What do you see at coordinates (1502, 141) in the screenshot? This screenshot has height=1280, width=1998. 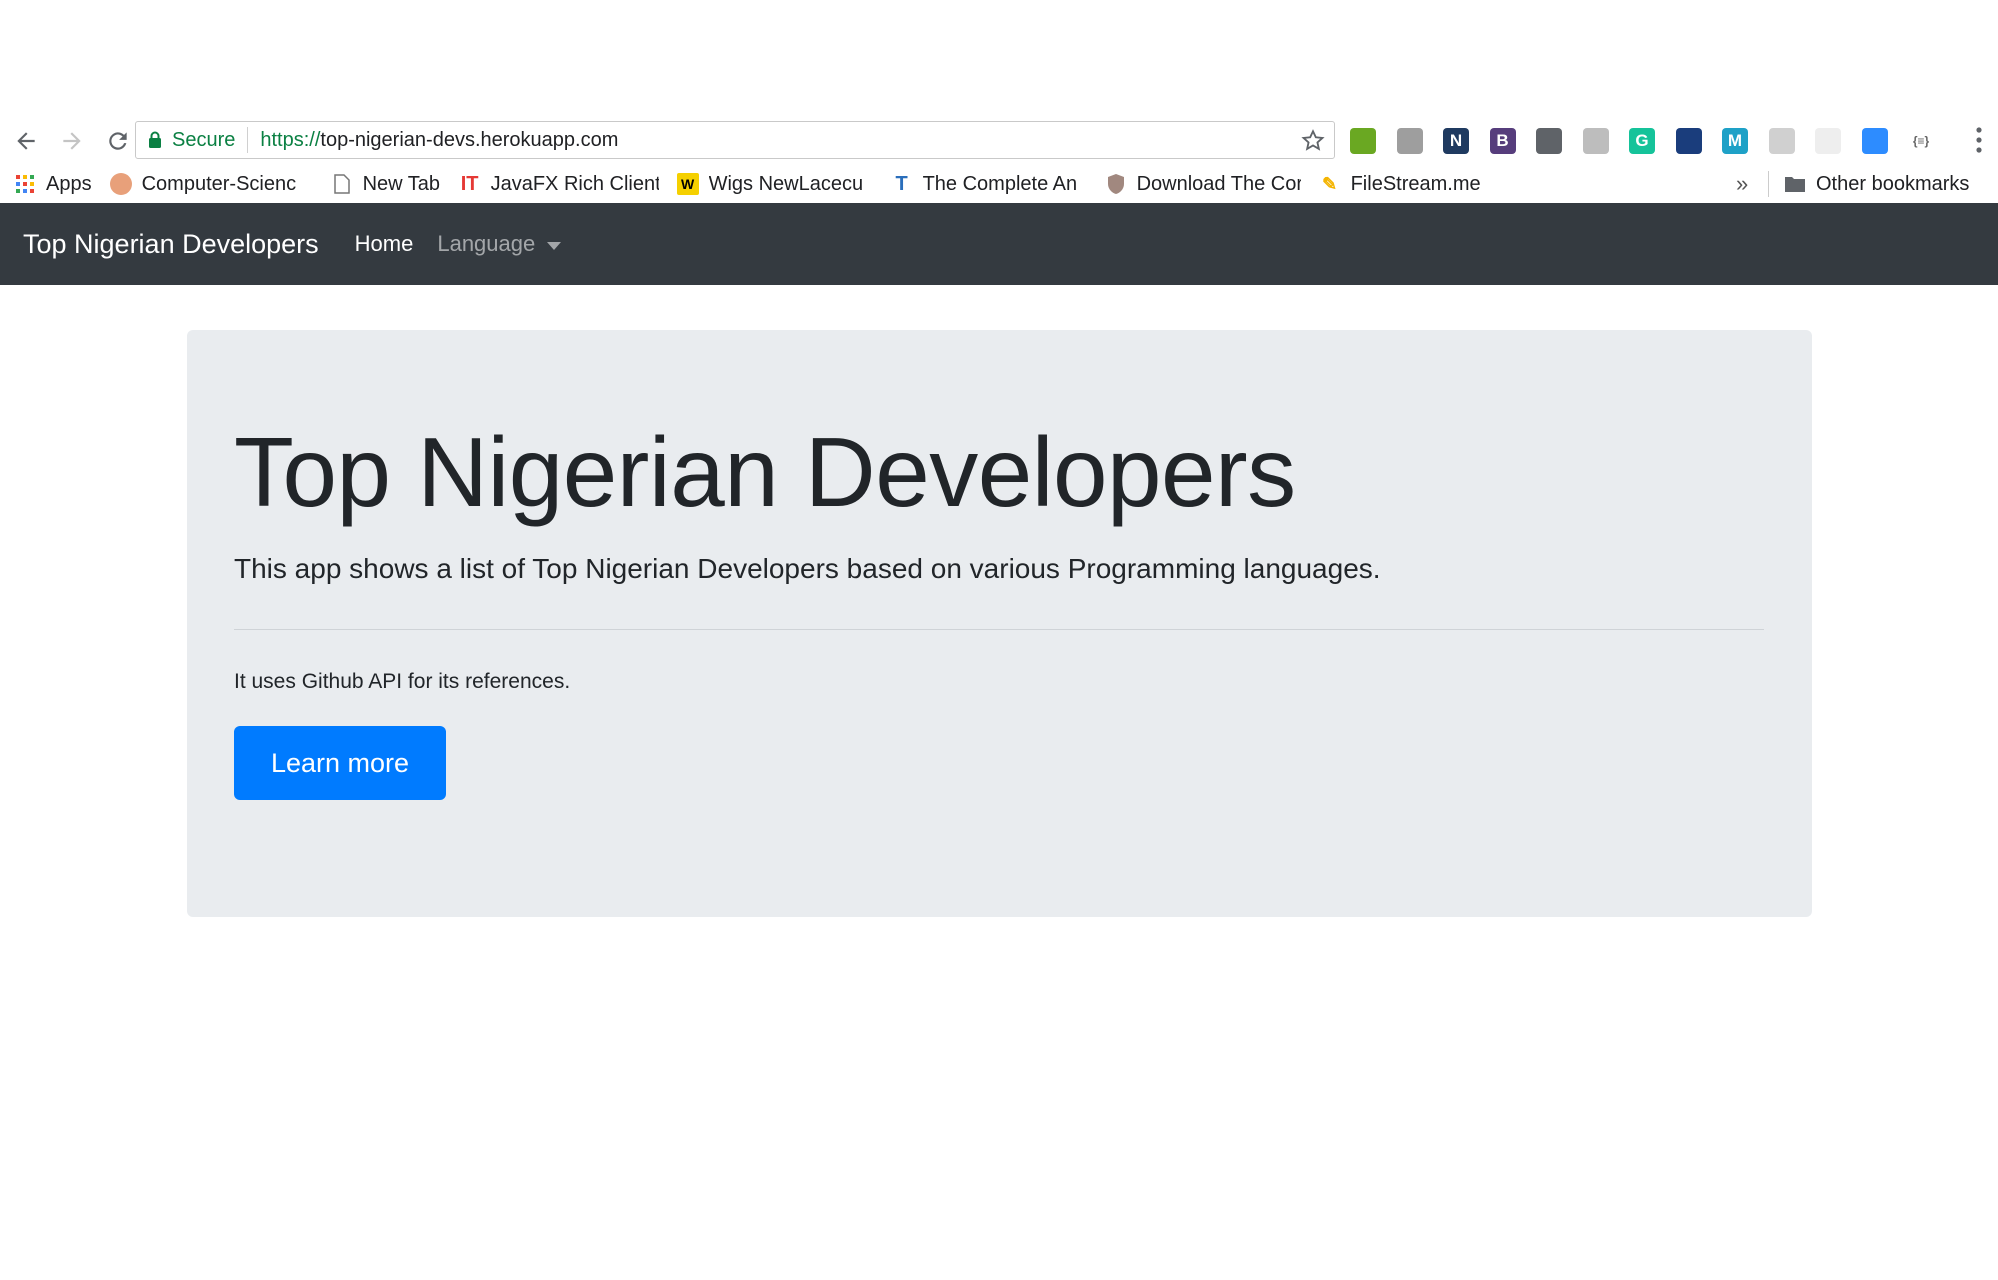 I see `b-extension-icon: B` at bounding box center [1502, 141].